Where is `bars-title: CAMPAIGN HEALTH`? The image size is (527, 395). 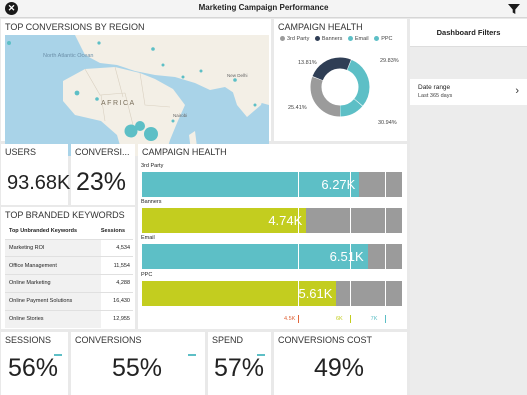
bars-title: CAMPAIGN HEALTH is located at coordinates (184, 152).